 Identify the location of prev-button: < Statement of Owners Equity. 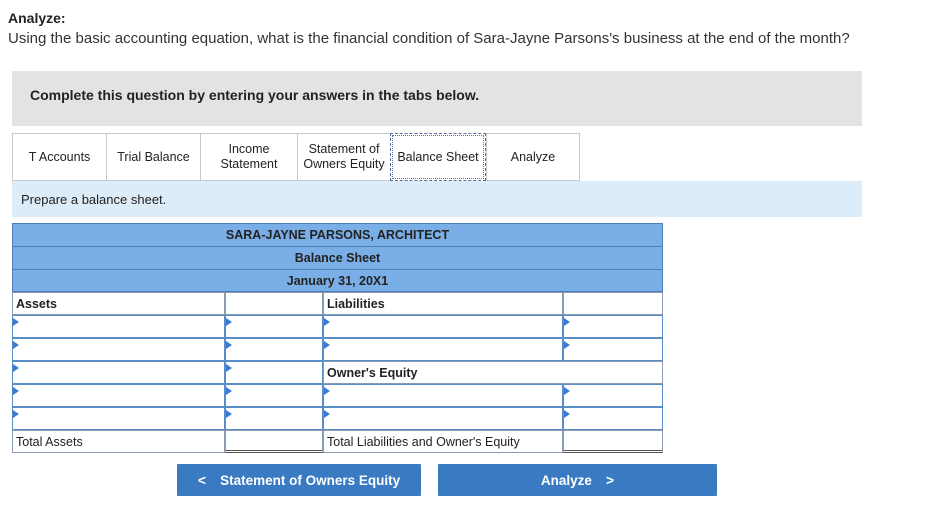
(299, 480).